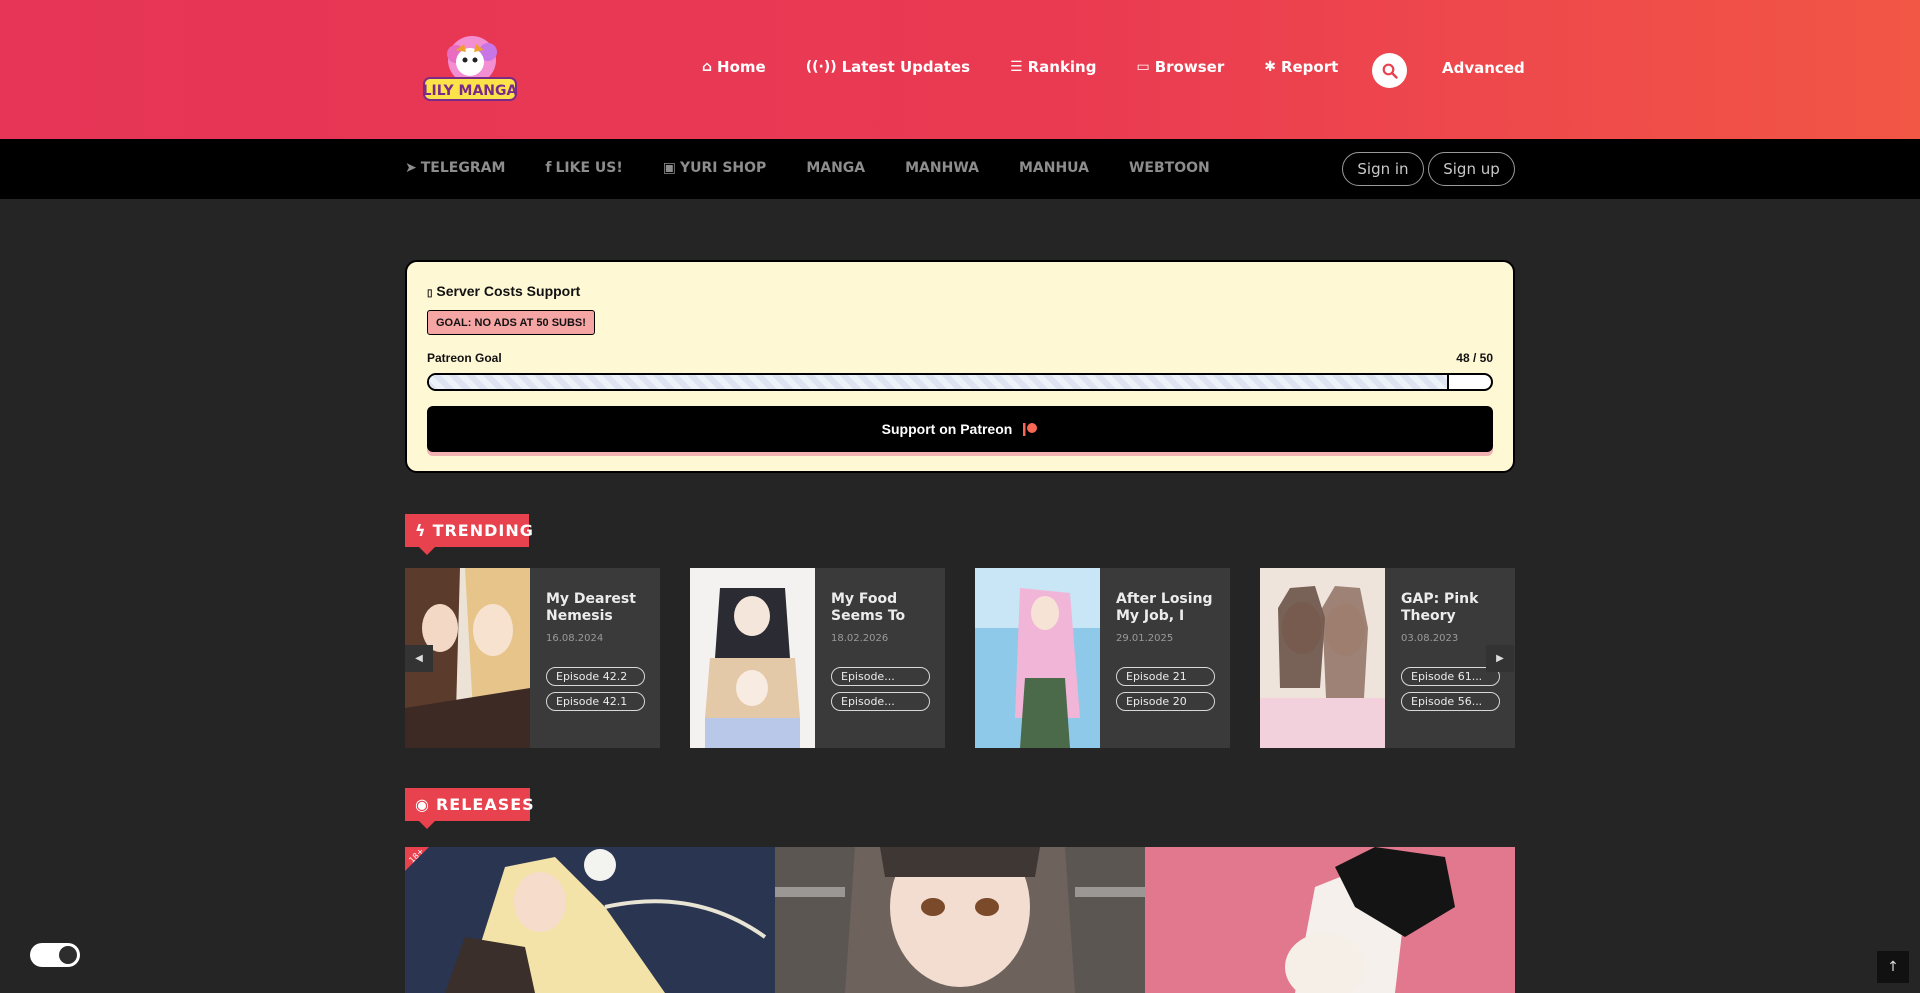 This screenshot has width=1920, height=993. What do you see at coordinates (1474, 358) in the screenshot?
I see `goal-count: 48 / 50` at bounding box center [1474, 358].